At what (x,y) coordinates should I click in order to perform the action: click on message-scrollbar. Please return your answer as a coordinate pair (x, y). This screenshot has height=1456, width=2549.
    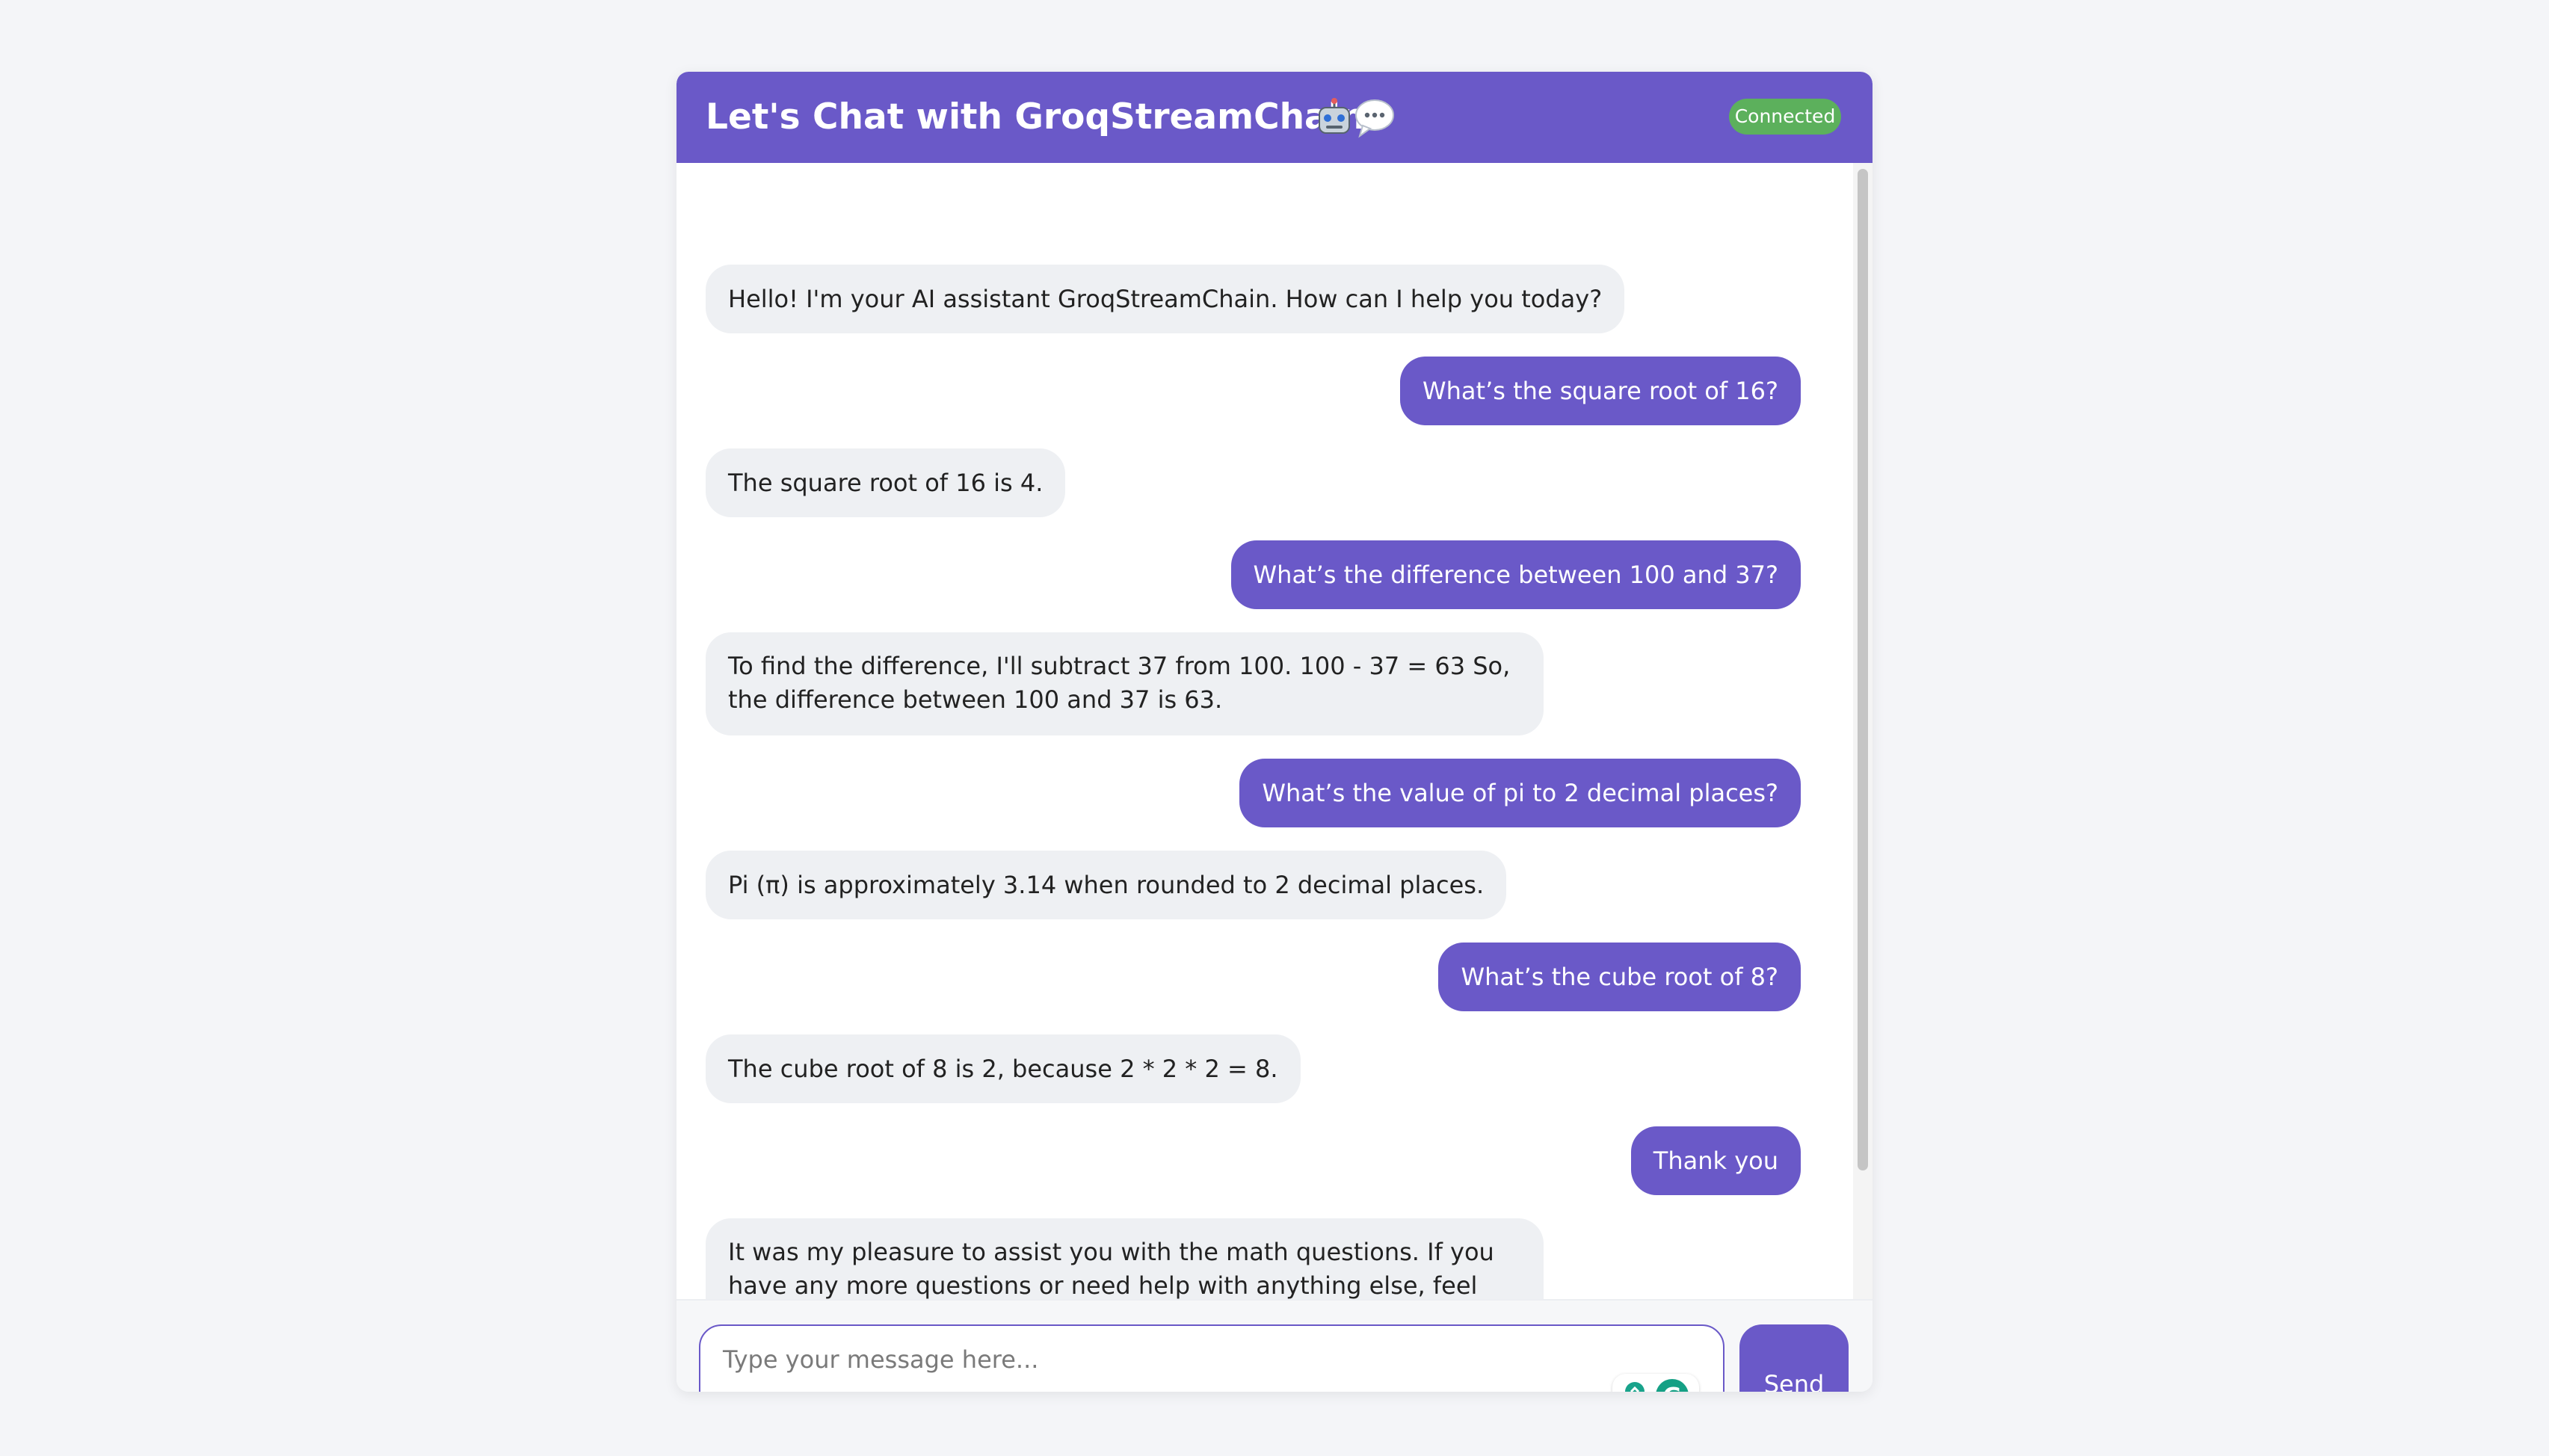
    Looking at the image, I should click on (1863, 731).